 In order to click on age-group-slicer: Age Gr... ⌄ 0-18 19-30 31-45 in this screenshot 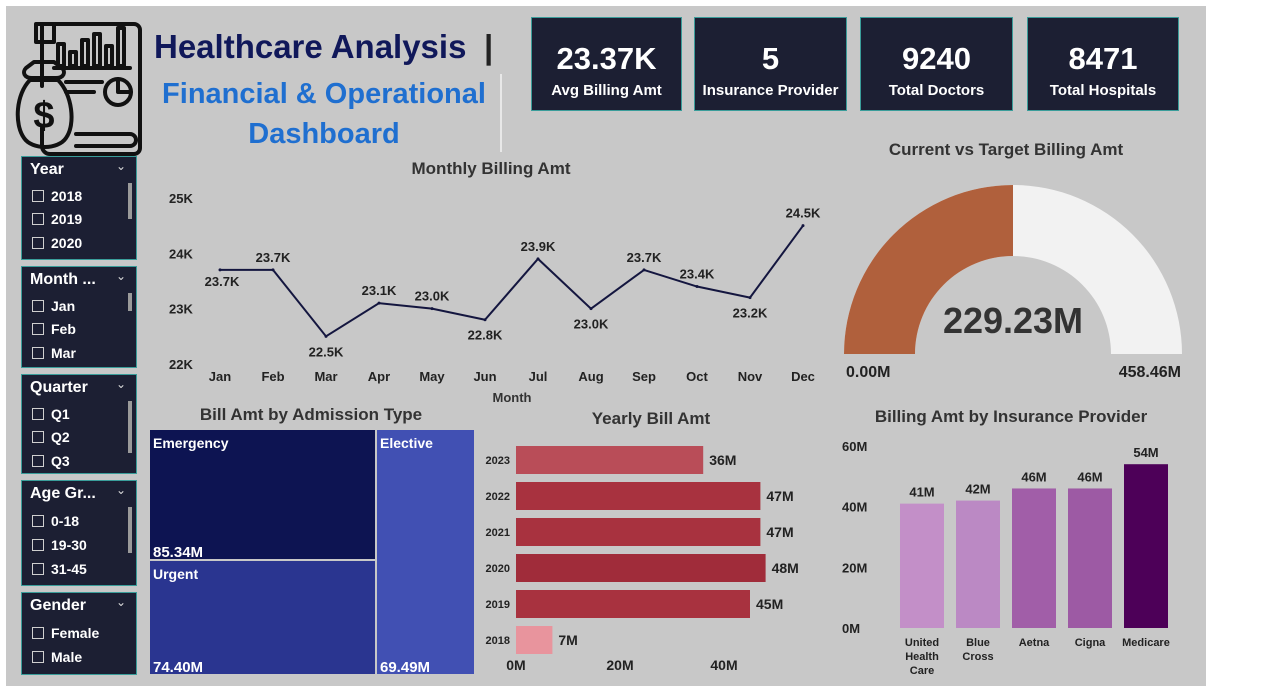, I will do `click(79, 533)`.